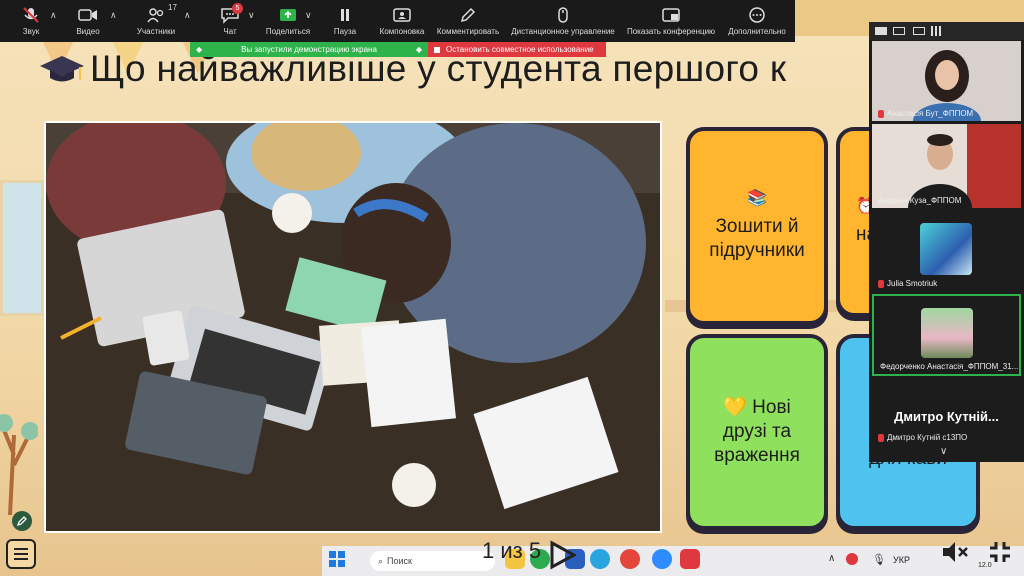 This screenshot has width=1024, height=576. I want to click on more-dots-icon, so click(757, 15).